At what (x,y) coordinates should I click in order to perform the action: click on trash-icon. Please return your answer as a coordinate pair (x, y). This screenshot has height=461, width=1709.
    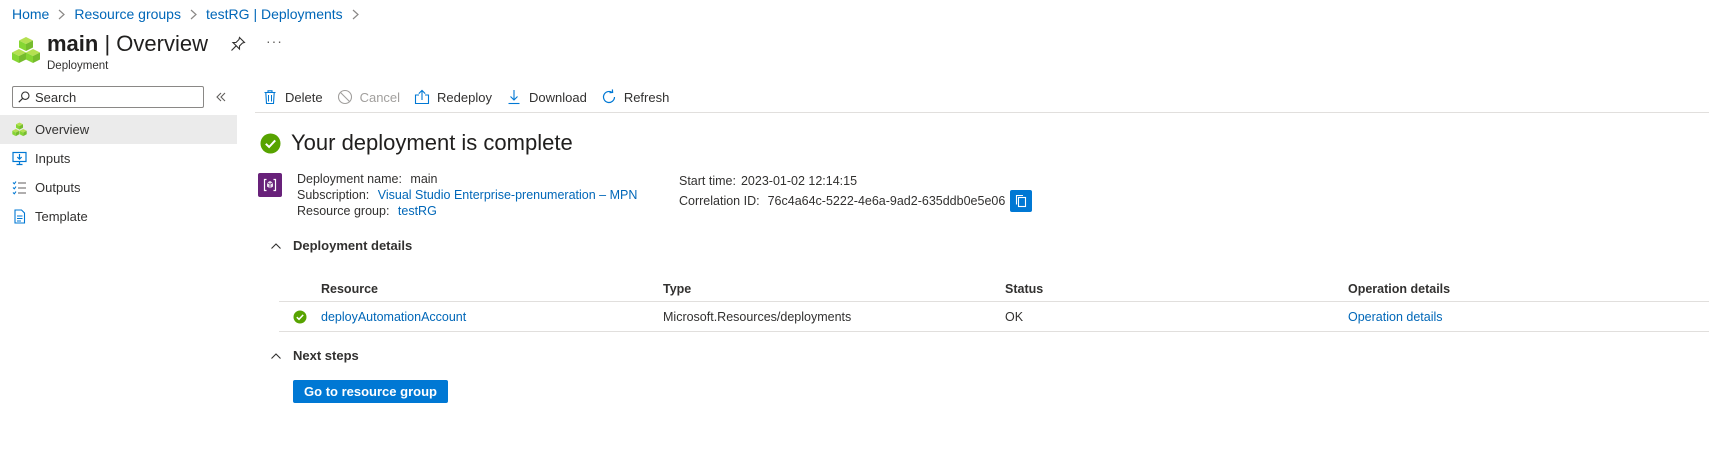
    Looking at the image, I should click on (270, 97).